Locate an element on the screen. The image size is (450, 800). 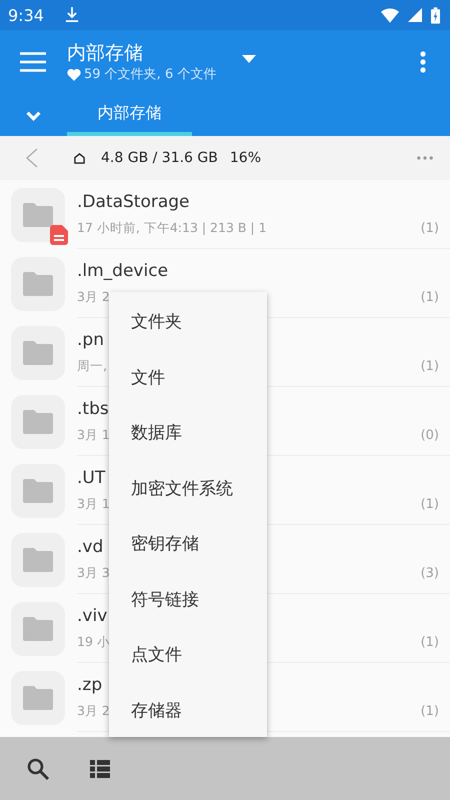
menu-item: 符号链接 is located at coordinates (188, 599).